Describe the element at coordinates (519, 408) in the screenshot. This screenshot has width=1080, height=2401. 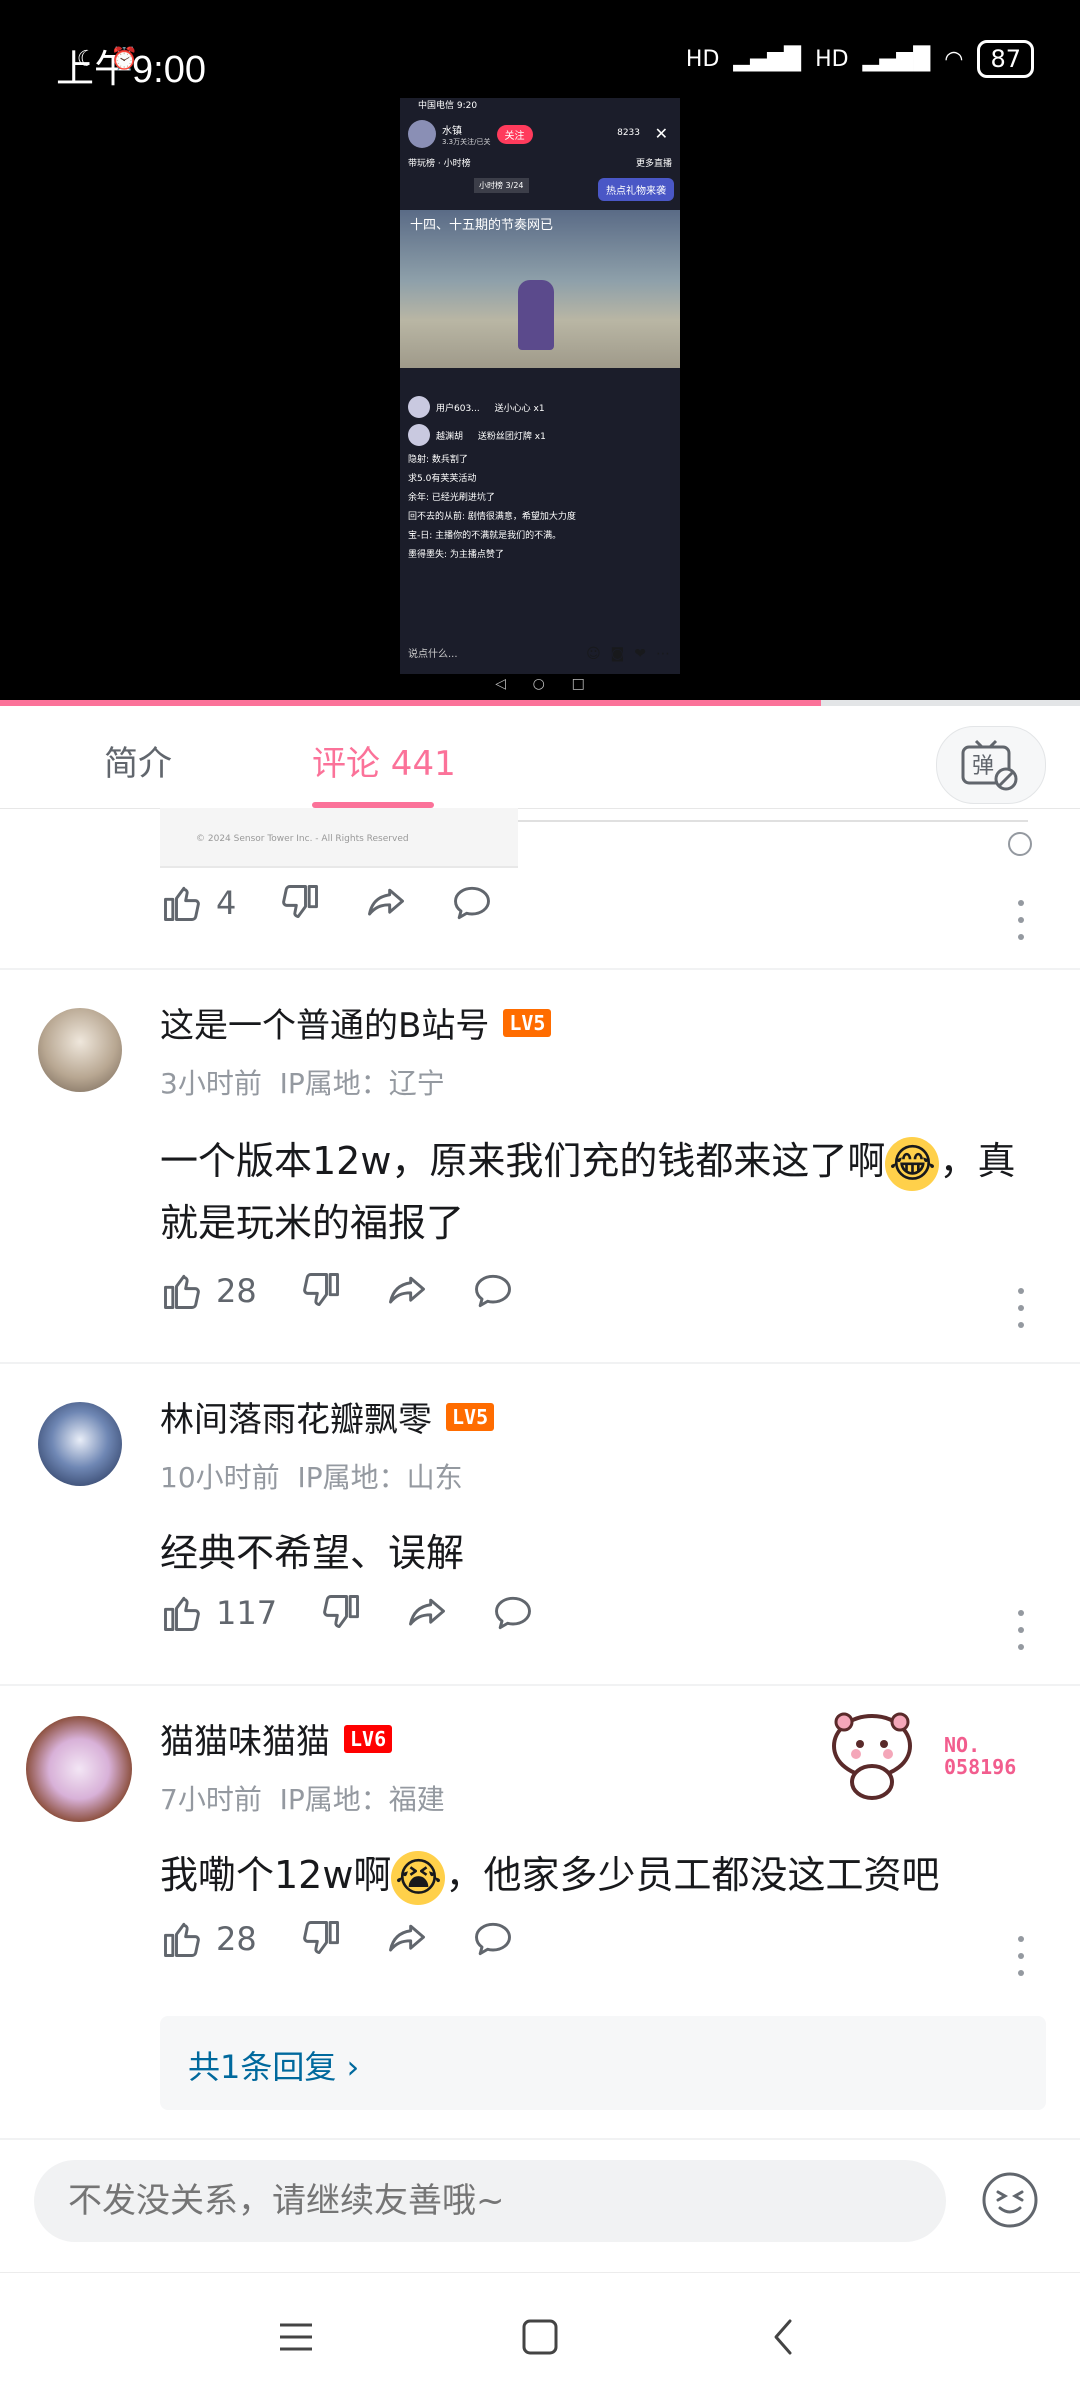
I see `chat-text: 送小心心 x1` at that location.